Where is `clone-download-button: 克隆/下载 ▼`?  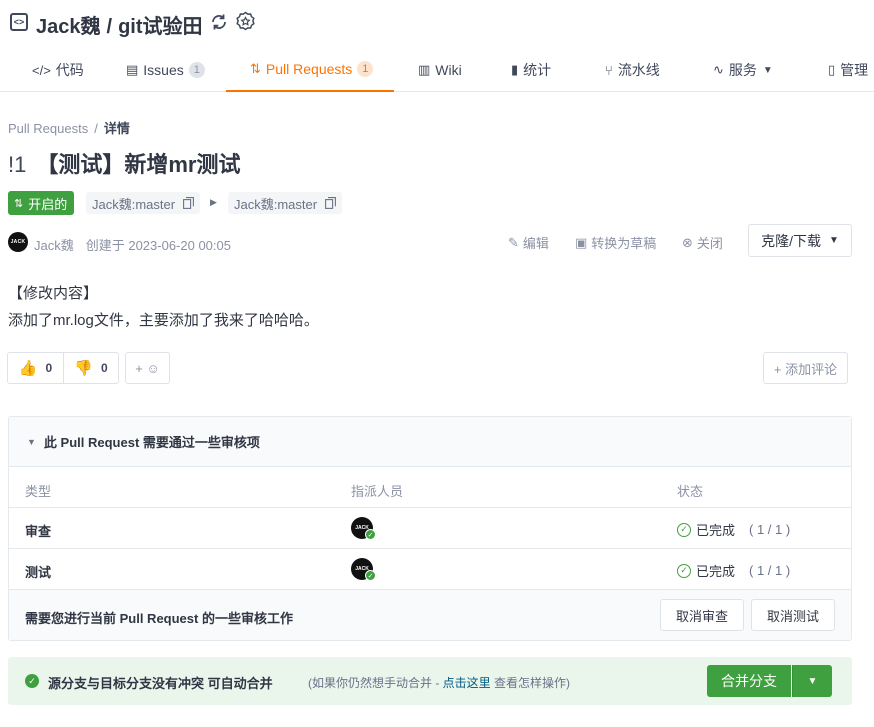
clone-download-button: 克隆/下载 ▼ is located at coordinates (800, 240).